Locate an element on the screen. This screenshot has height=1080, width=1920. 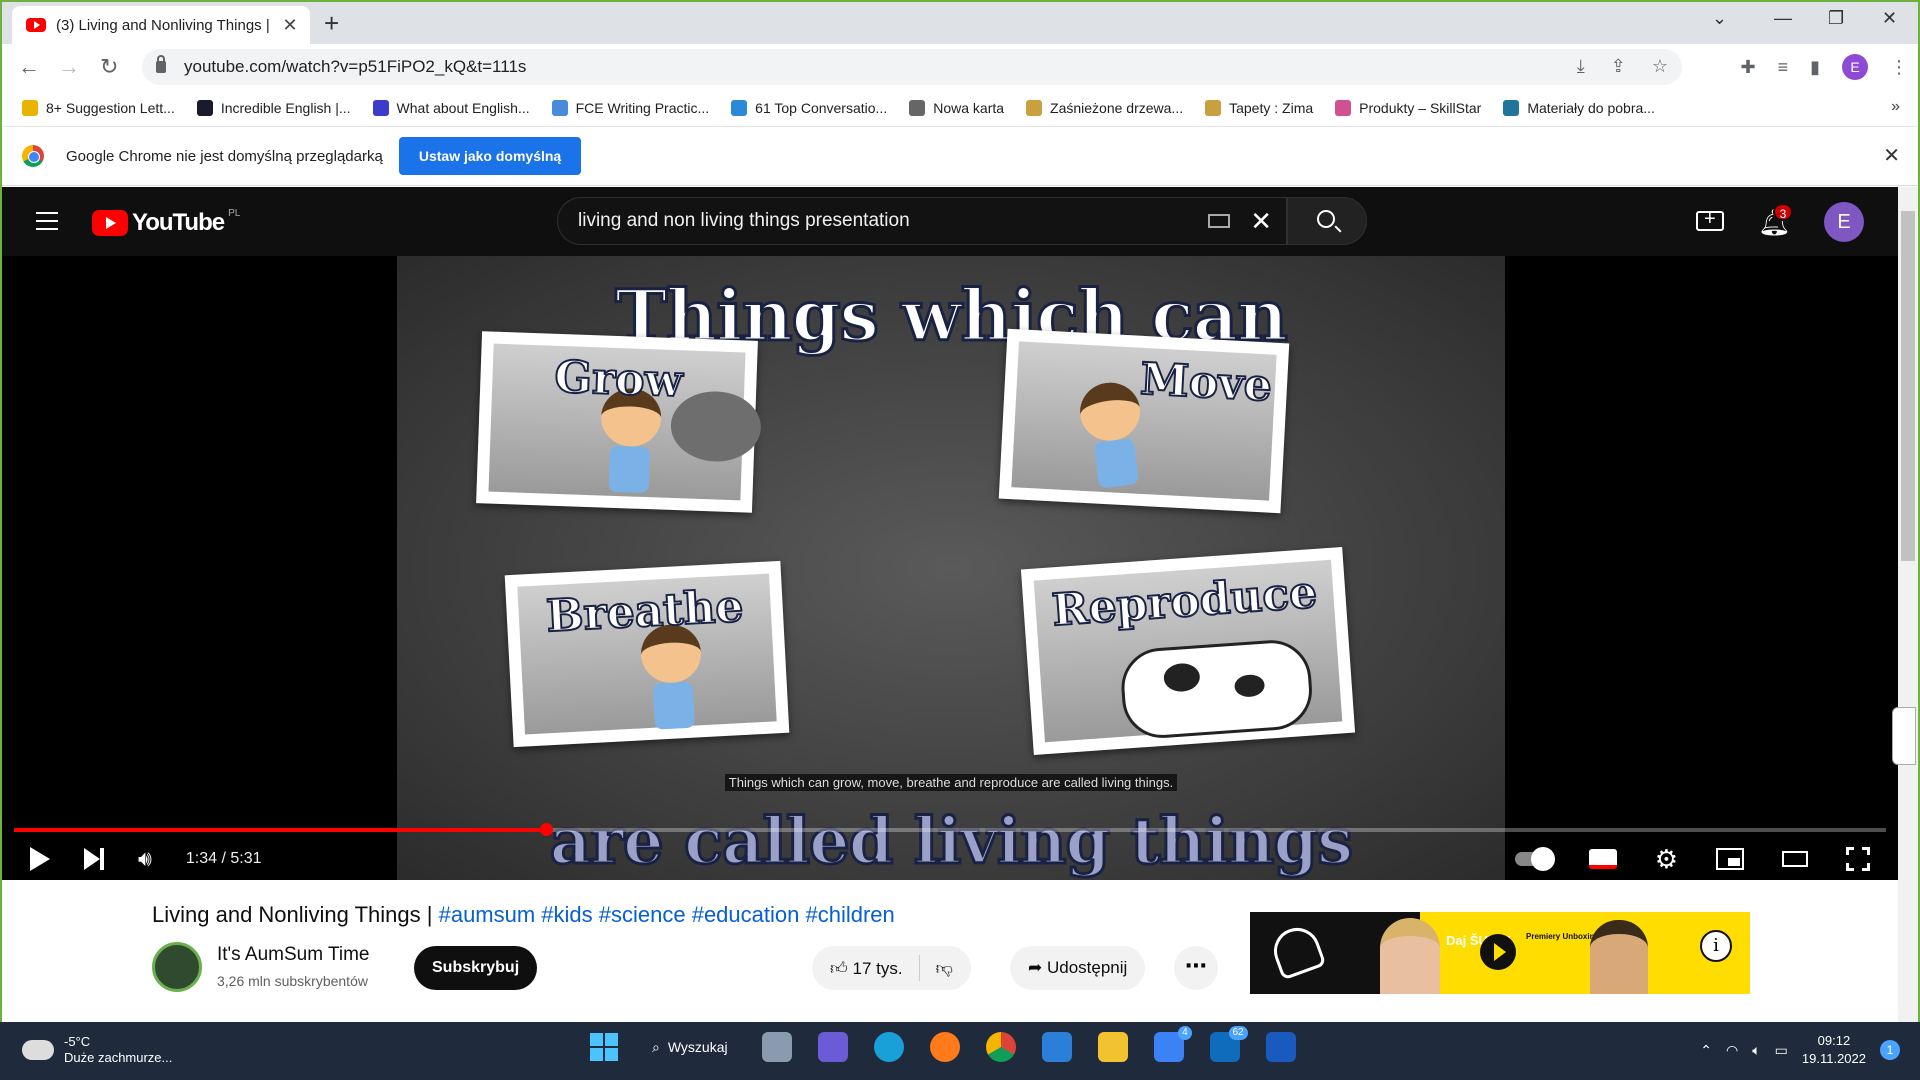
bookmark-item: Produkty – SkillStar is located at coordinates (1408, 108).